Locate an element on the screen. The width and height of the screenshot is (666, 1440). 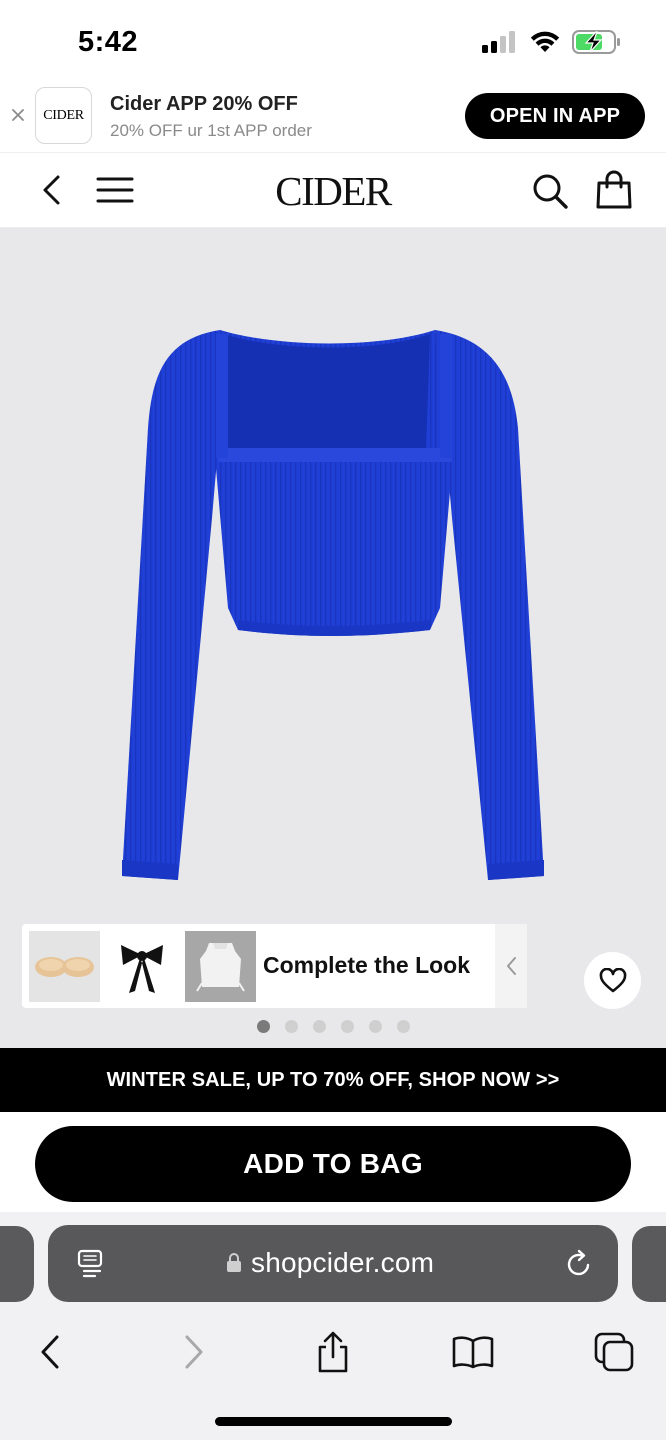
image-pagination-dots is located at coordinates (333, 1026).